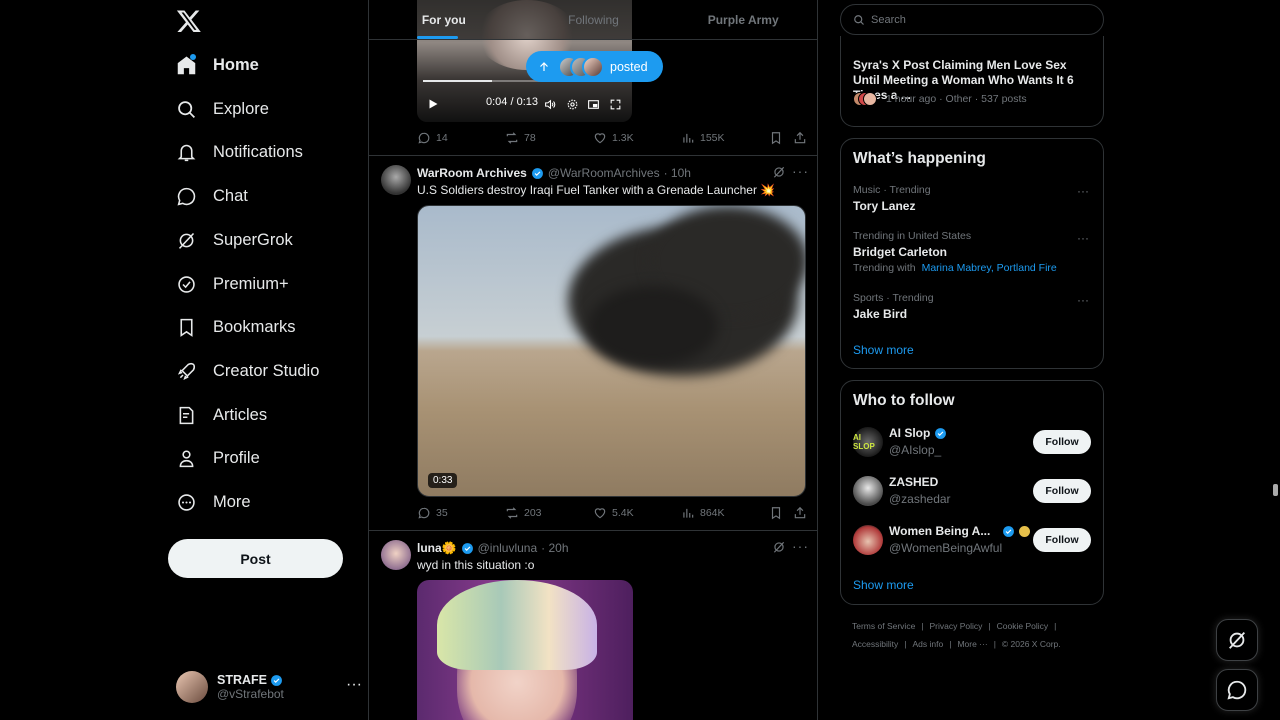 Image resolution: width=1280 pixels, height=720 pixels. I want to click on video-progress-fill, so click(458, 81).